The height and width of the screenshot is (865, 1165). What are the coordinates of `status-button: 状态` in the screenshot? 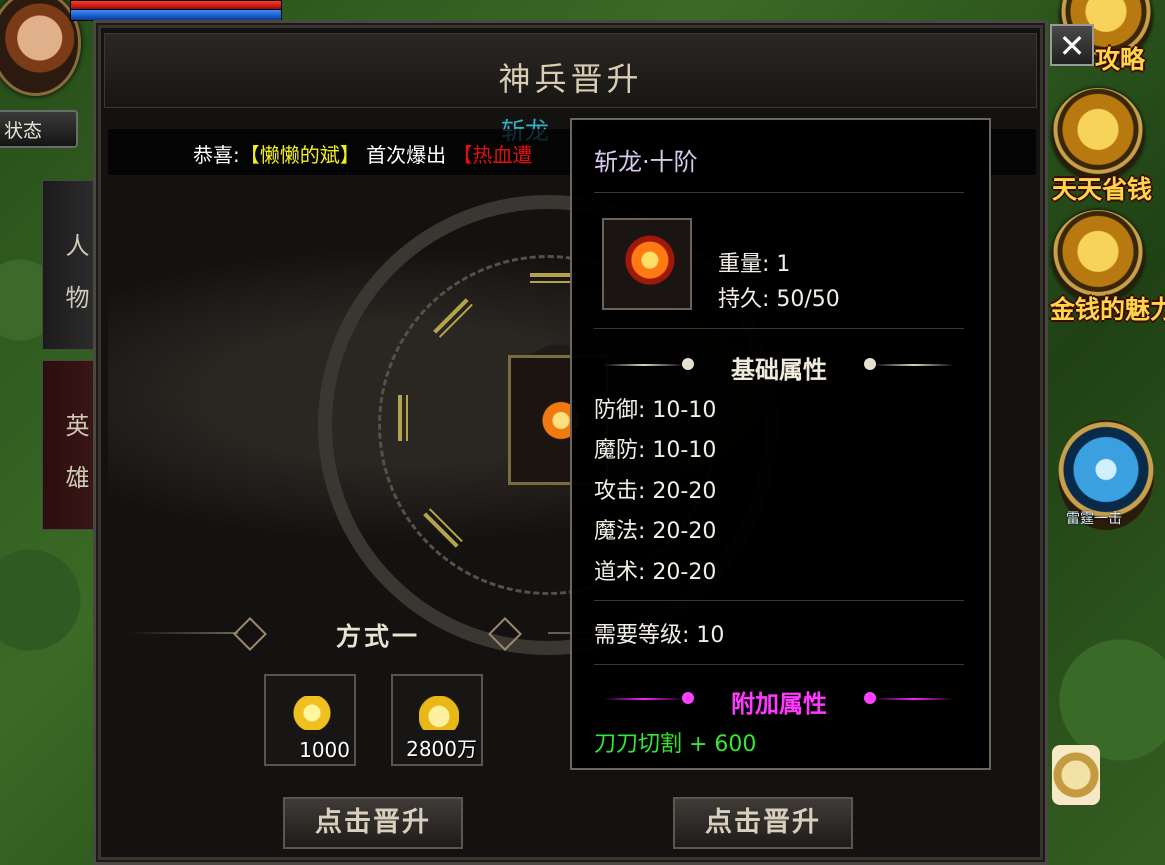 It's located at (39, 129).